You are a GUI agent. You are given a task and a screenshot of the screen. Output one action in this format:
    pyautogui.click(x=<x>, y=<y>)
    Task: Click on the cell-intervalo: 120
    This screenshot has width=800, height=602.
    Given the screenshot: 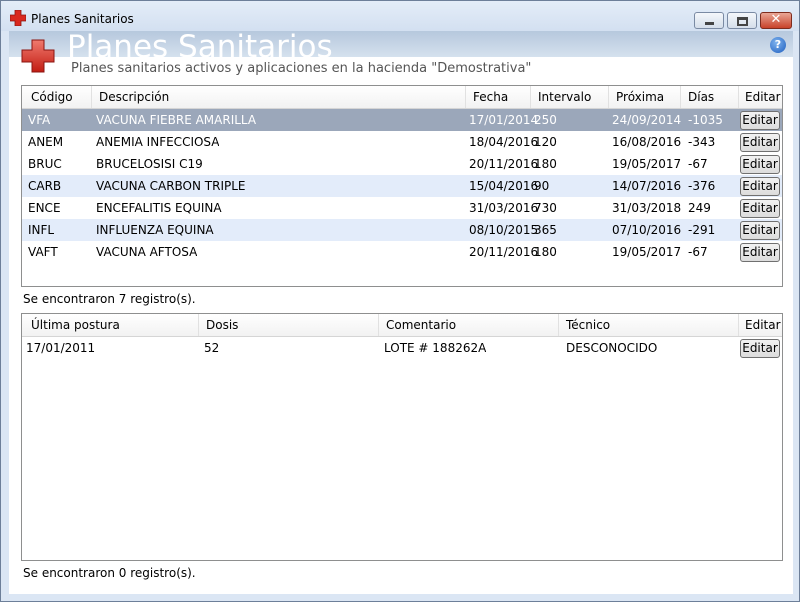 What is the action you would take?
    pyautogui.click(x=545, y=142)
    